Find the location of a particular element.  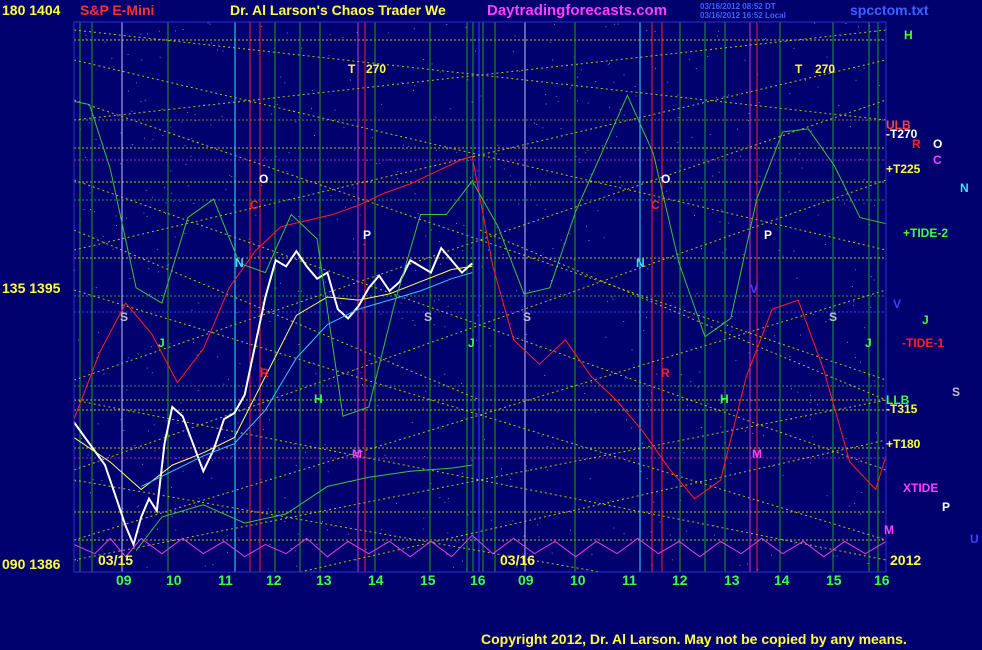

mid-price-label: 135 1395 is located at coordinates (31, 288).